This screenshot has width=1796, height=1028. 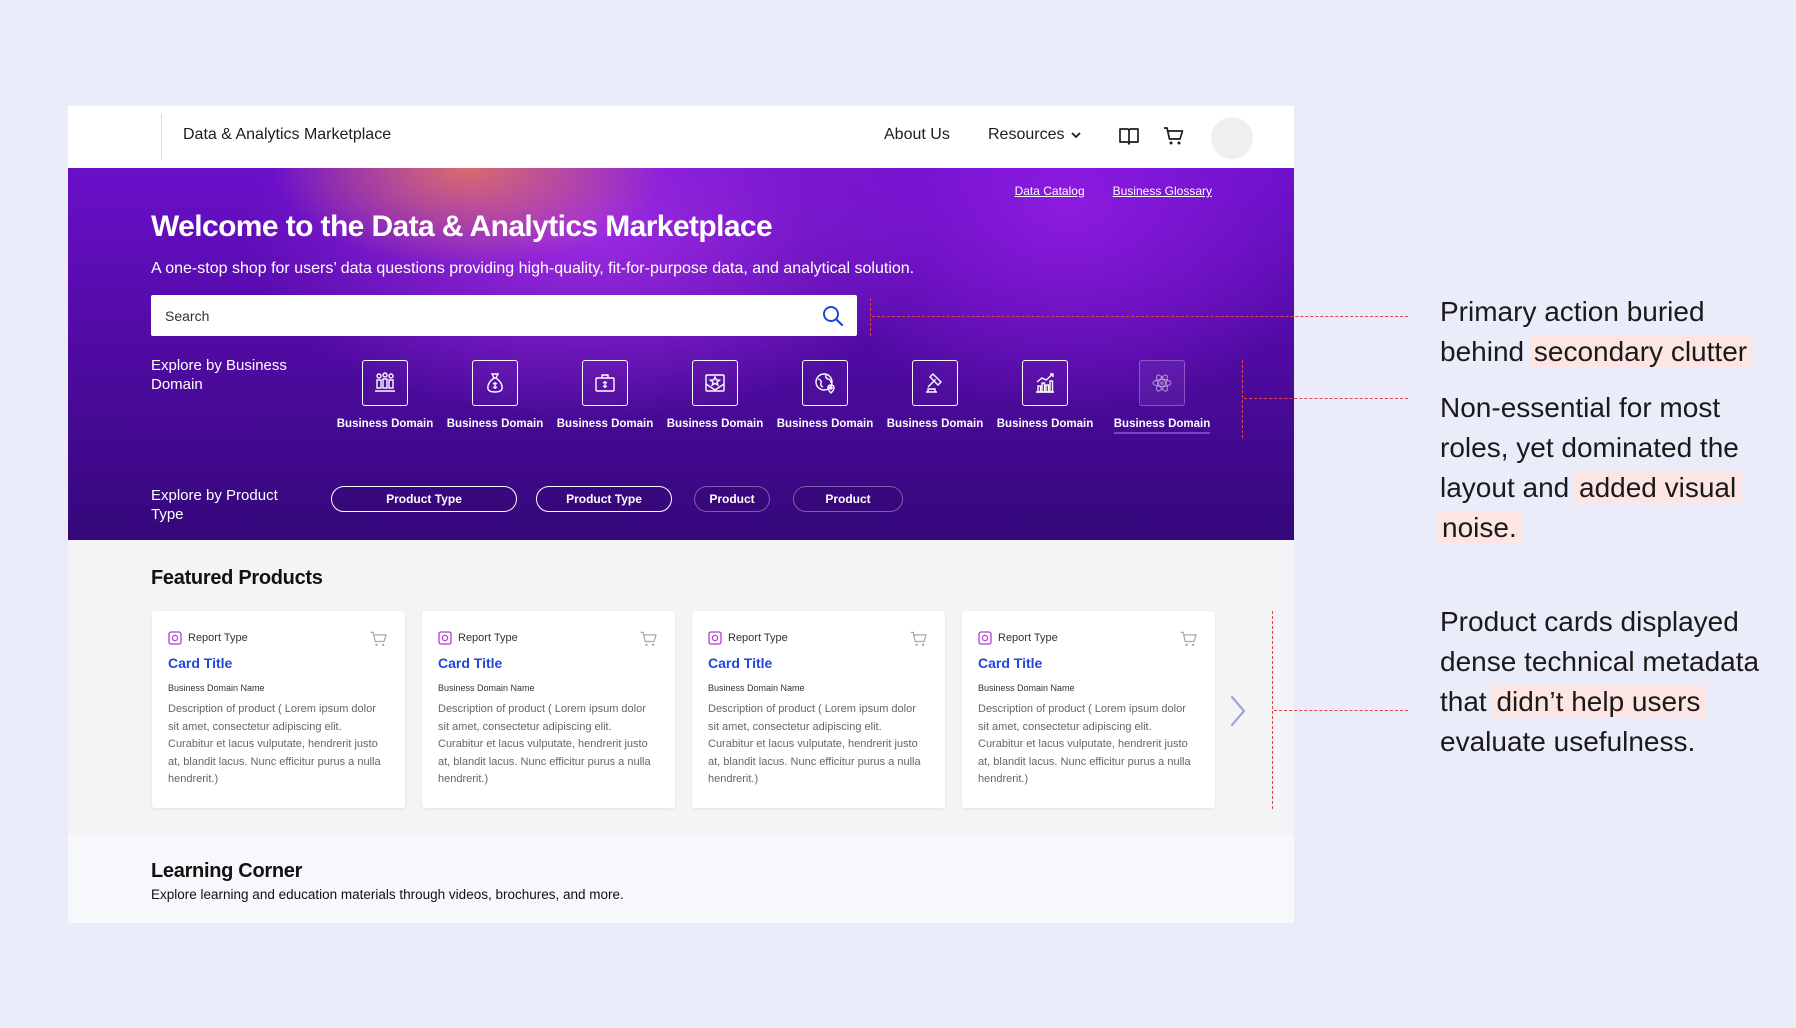 I want to click on nav-about-us: About Us, so click(x=917, y=135).